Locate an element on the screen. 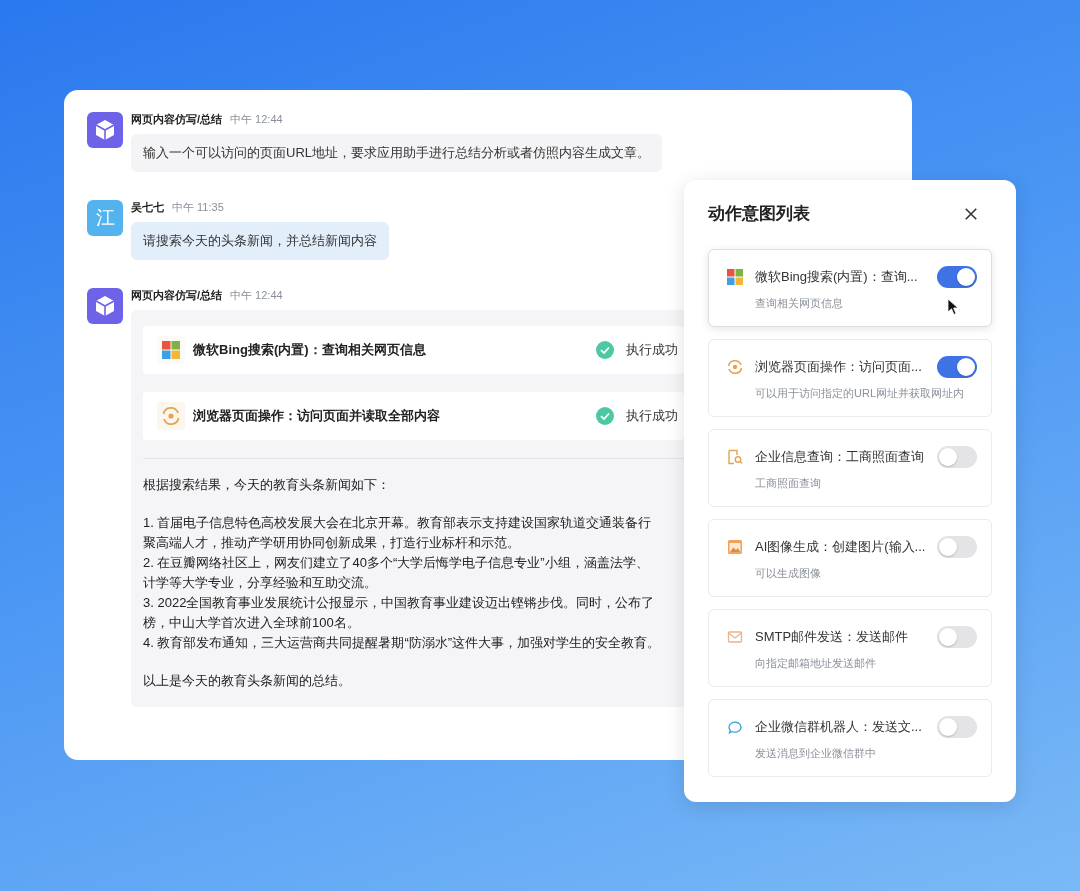 The width and height of the screenshot is (1080, 891). intent-card: 企业微信群机器人：发送文... 发送消息到企业微信群中 is located at coordinates (850, 738).